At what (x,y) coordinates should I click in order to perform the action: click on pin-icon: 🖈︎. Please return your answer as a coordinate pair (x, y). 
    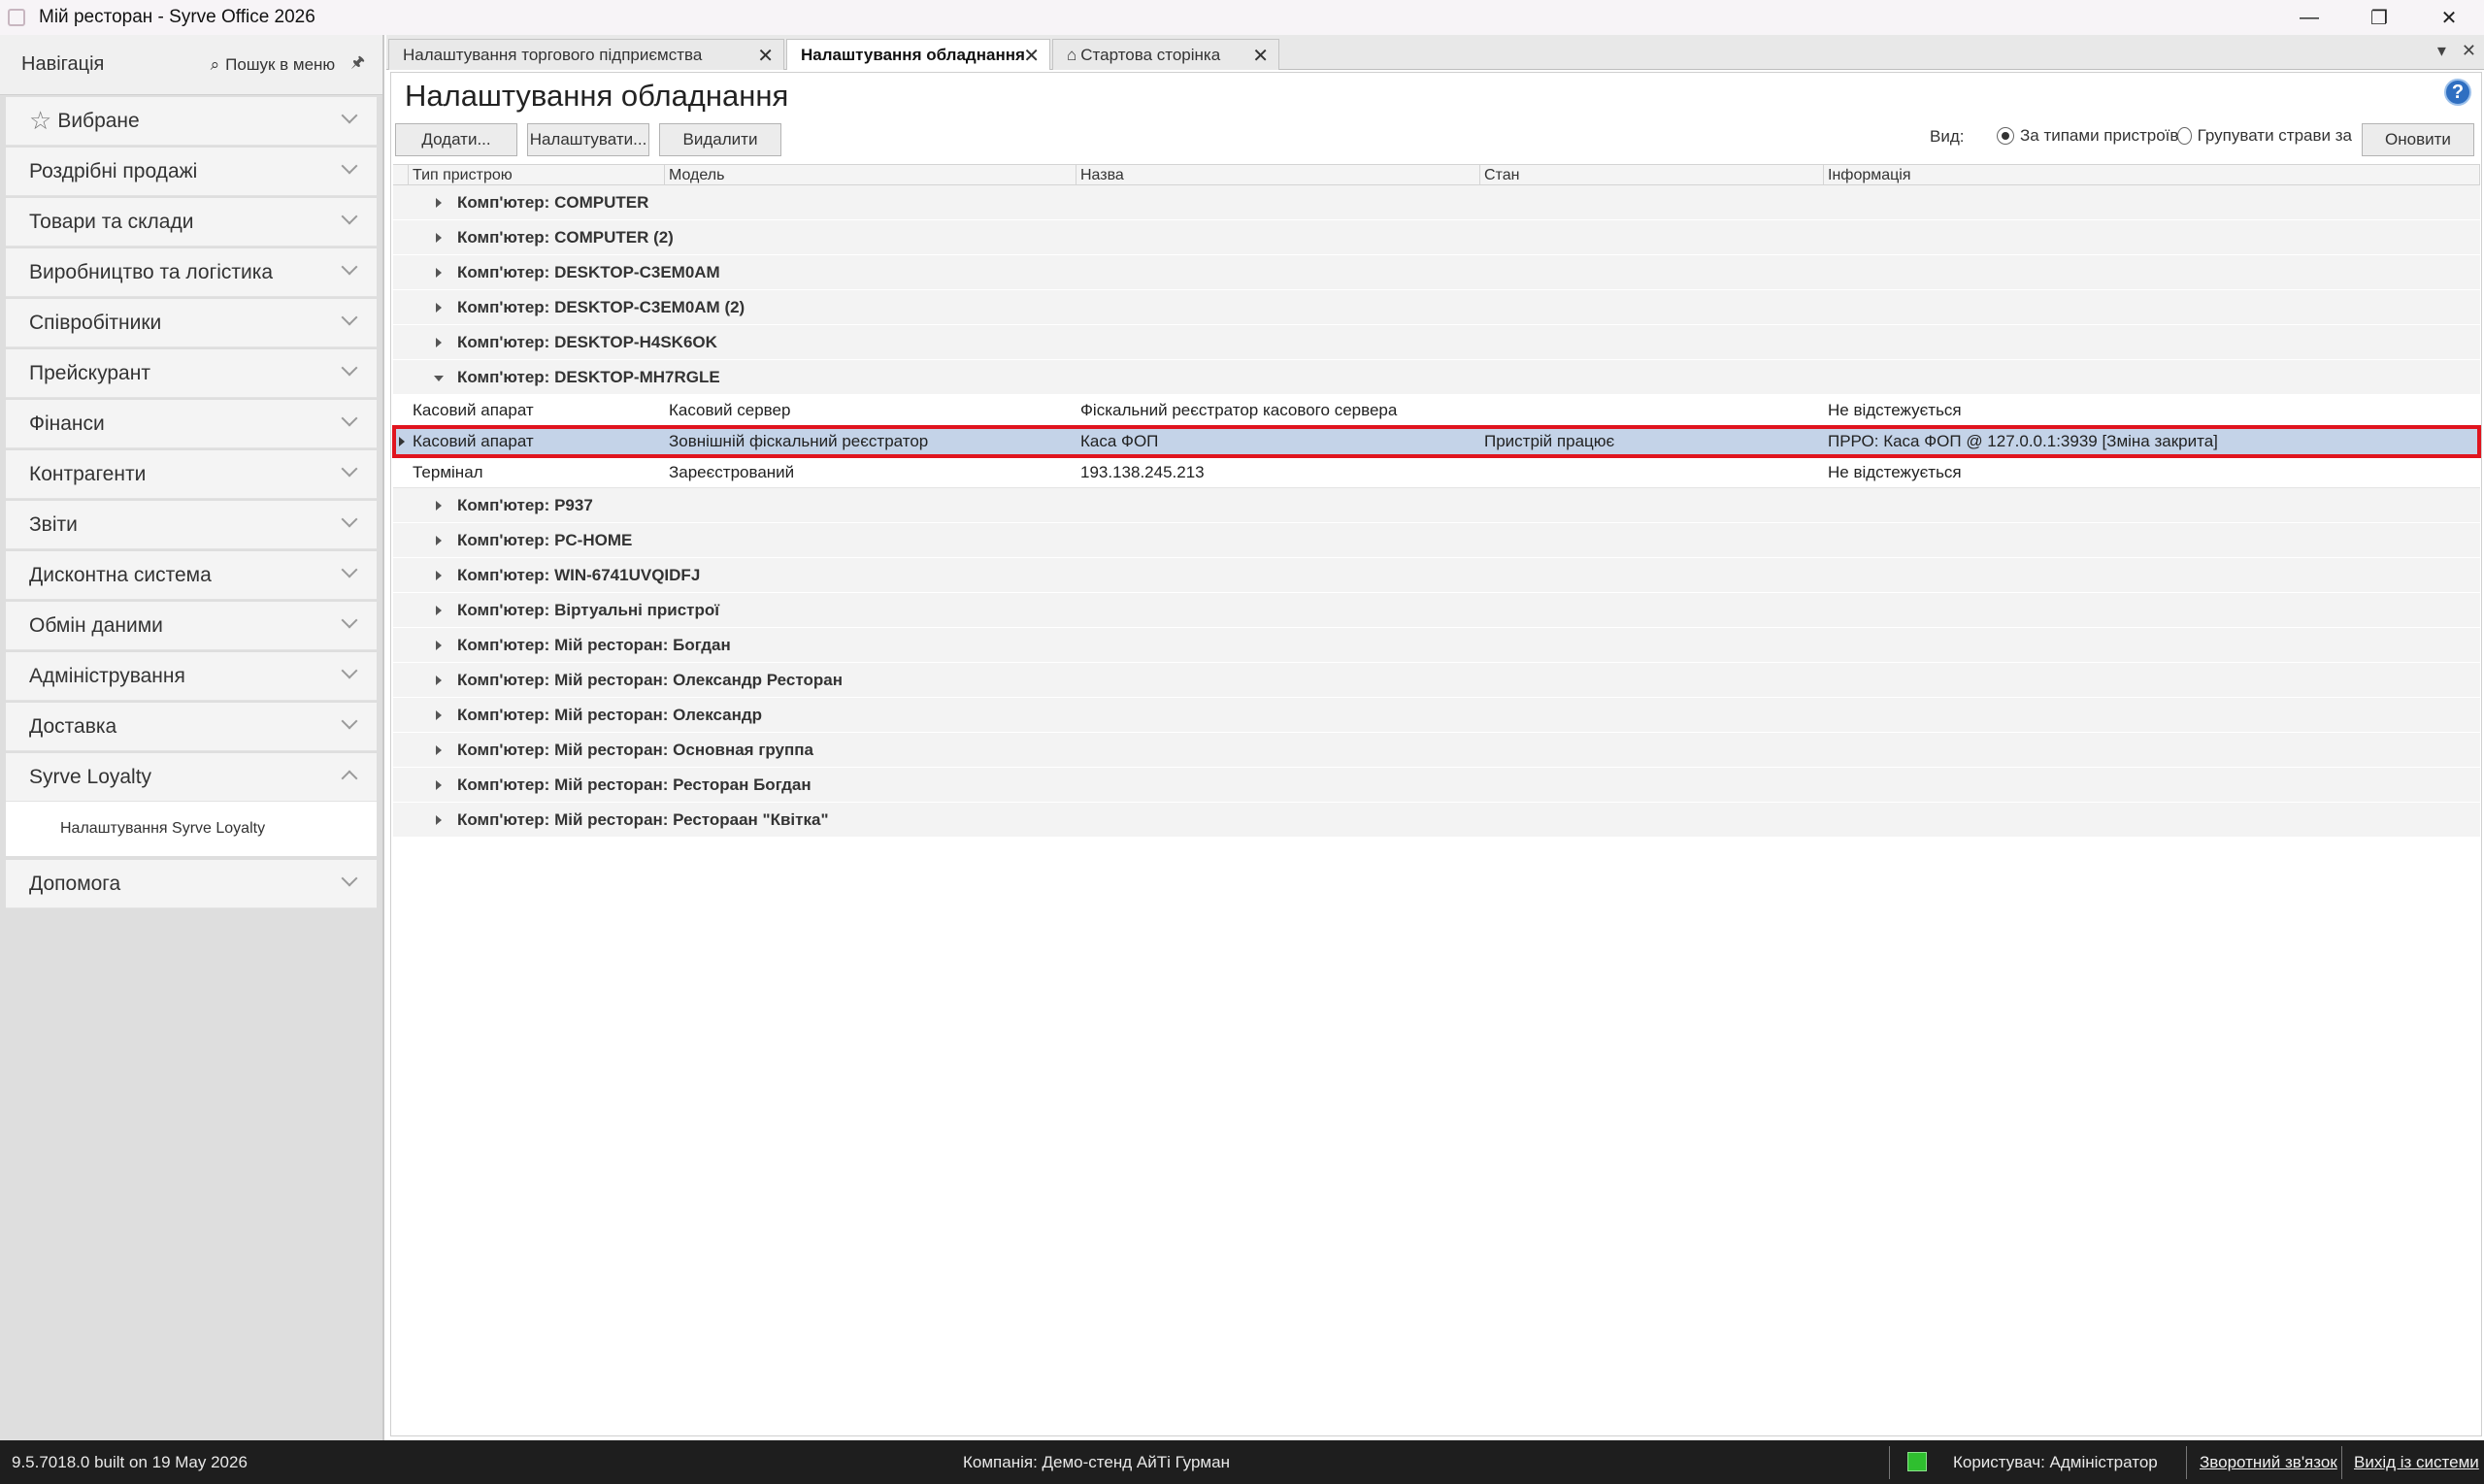
    Looking at the image, I should click on (357, 64).